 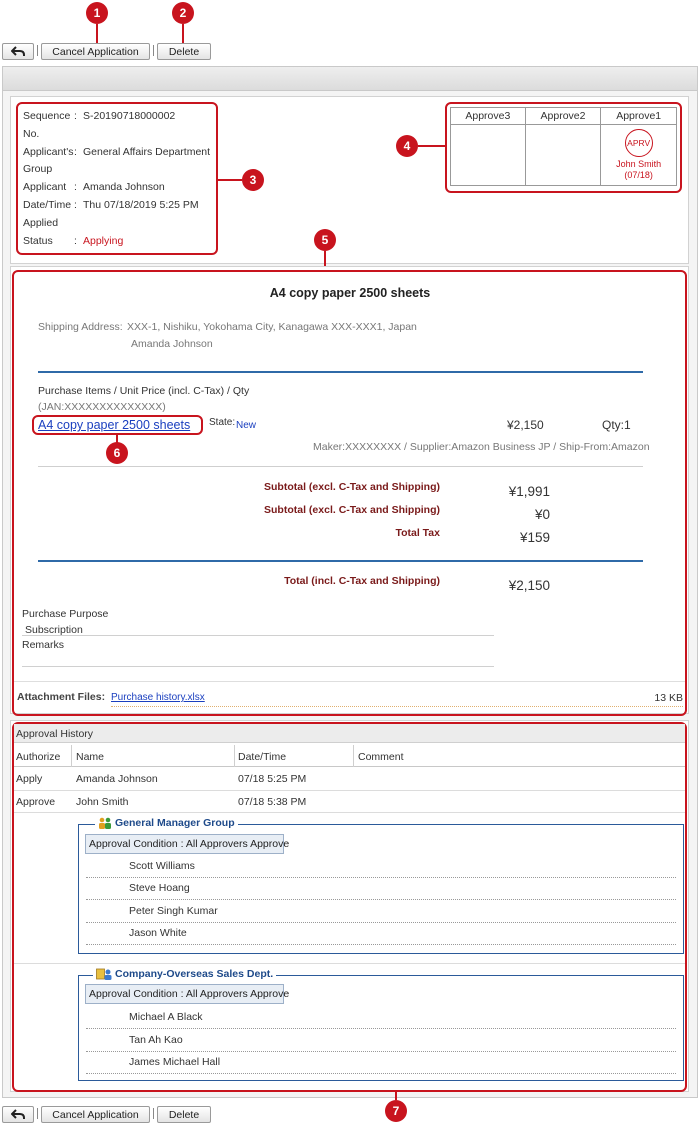 What do you see at coordinates (105, 823) in the screenshot?
I see `group-icon` at bounding box center [105, 823].